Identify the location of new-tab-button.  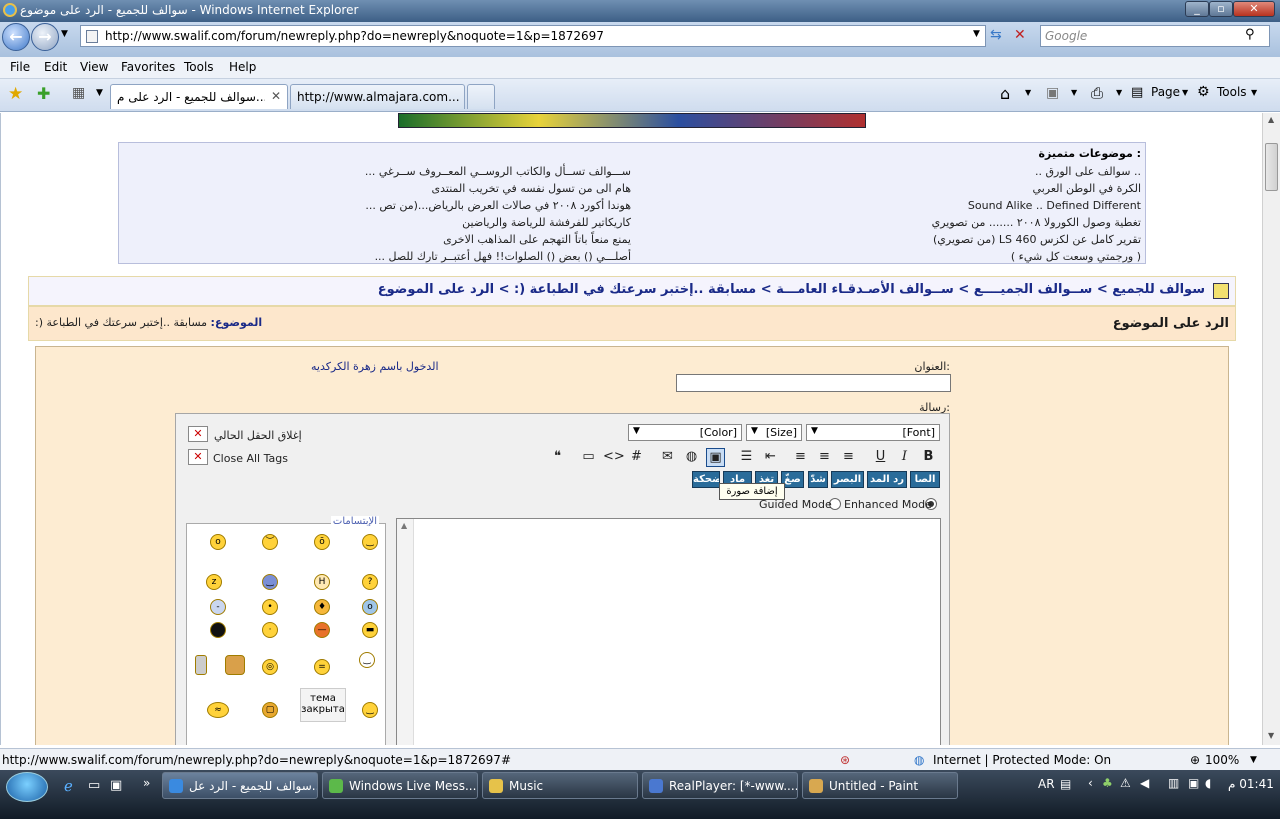
(481, 96).